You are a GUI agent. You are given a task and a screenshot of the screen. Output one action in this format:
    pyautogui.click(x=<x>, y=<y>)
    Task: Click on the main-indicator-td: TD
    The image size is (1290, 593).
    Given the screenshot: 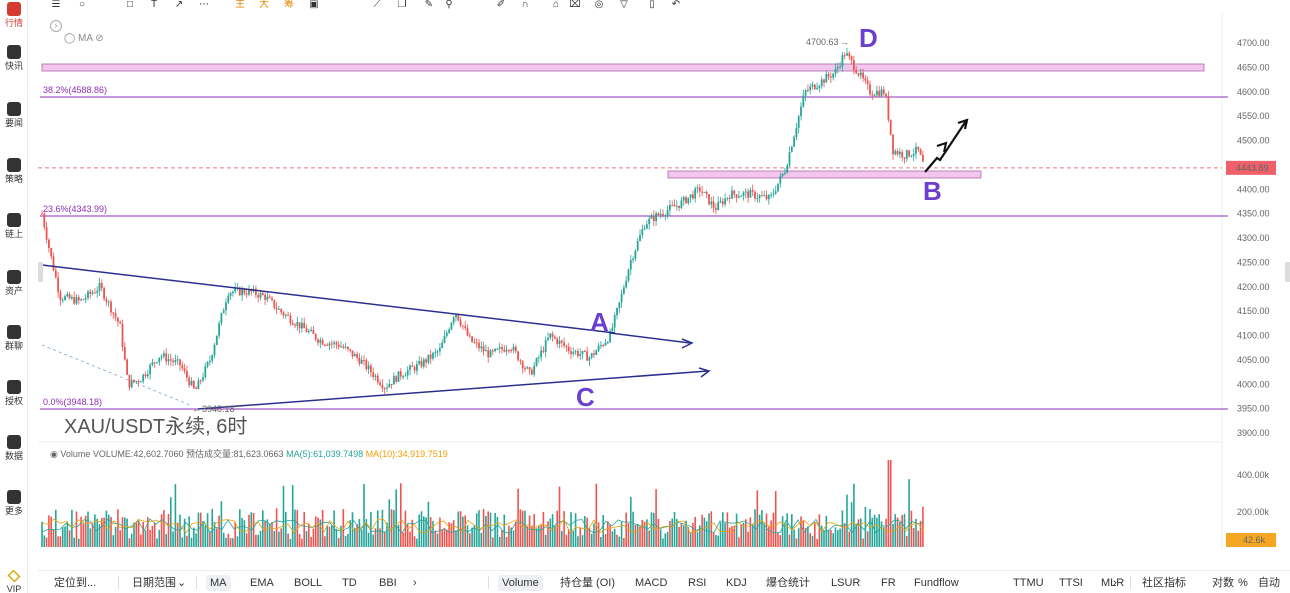 What is the action you would take?
    pyautogui.click(x=349, y=583)
    